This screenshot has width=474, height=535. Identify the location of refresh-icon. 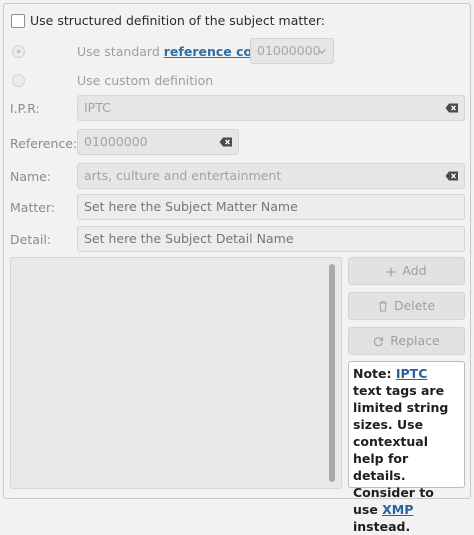
(379, 342).